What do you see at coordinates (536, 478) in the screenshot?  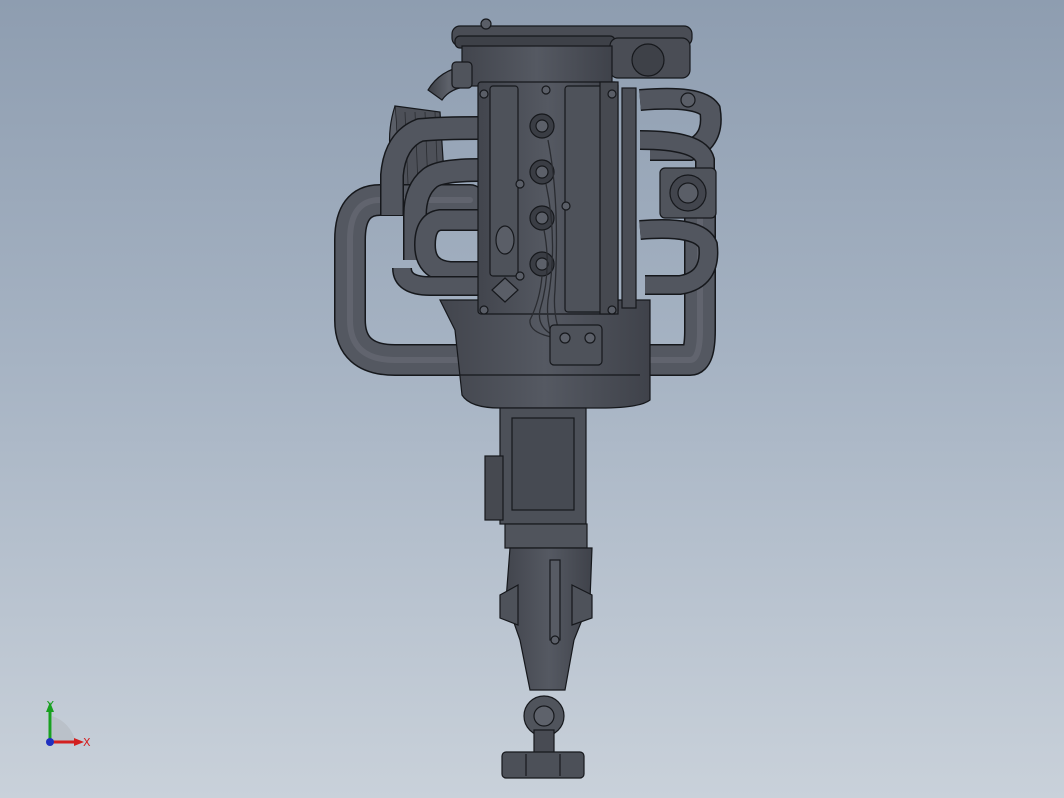 I see `gearbox-case` at bounding box center [536, 478].